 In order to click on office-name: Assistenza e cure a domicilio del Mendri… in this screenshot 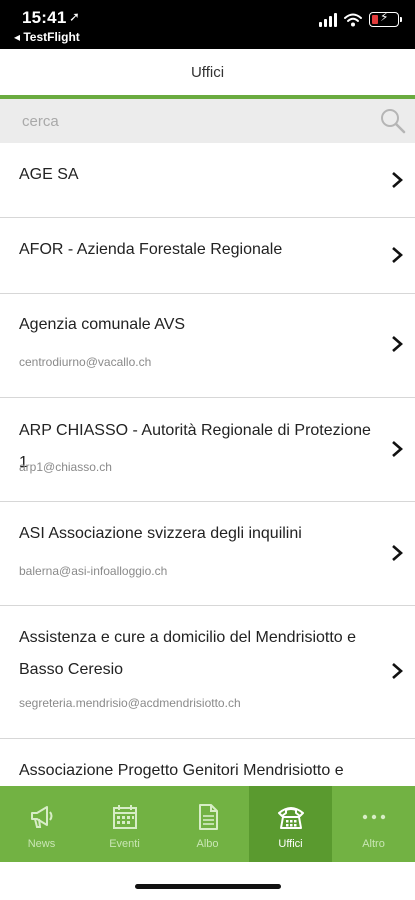, I will do `click(188, 653)`.